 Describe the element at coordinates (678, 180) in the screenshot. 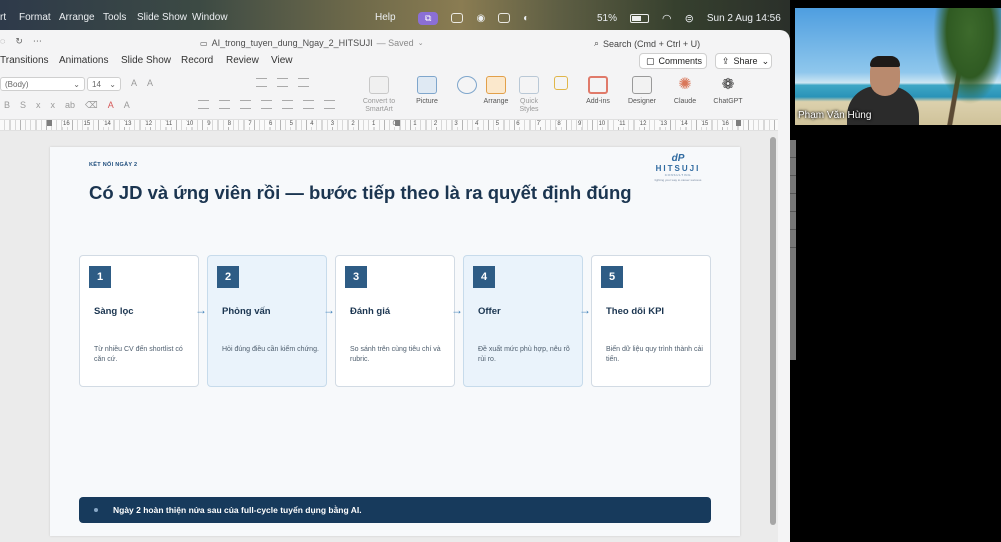

I see `logo-tagline: lighting your way to career success` at that location.